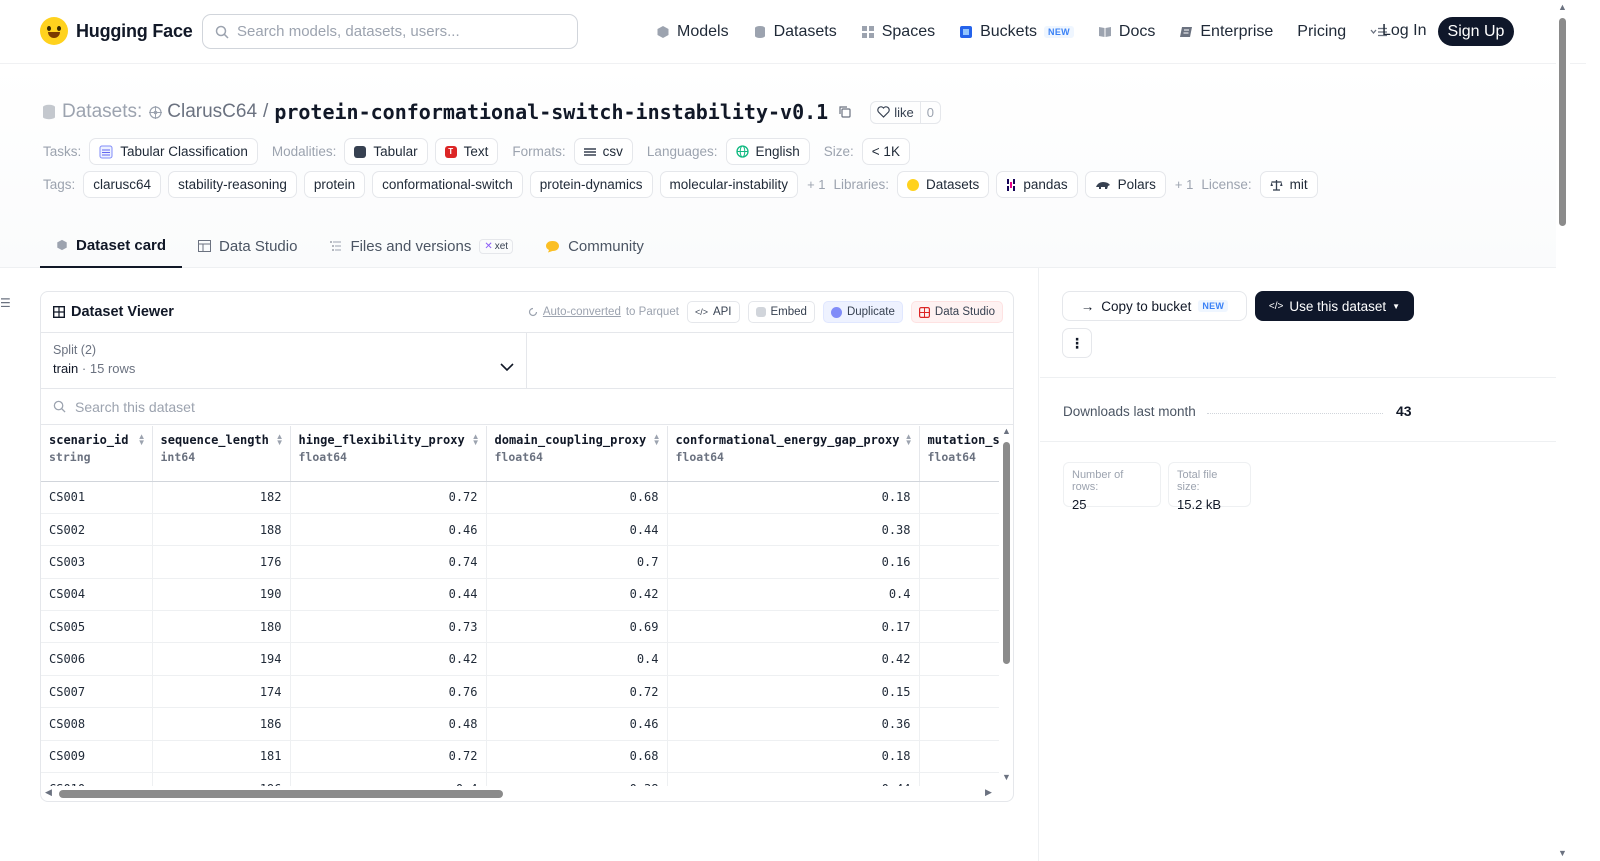 Image resolution: width=1600 pixels, height=861 pixels. I want to click on table-horizontal-scrollbar: ◀ ▶, so click(520, 793).